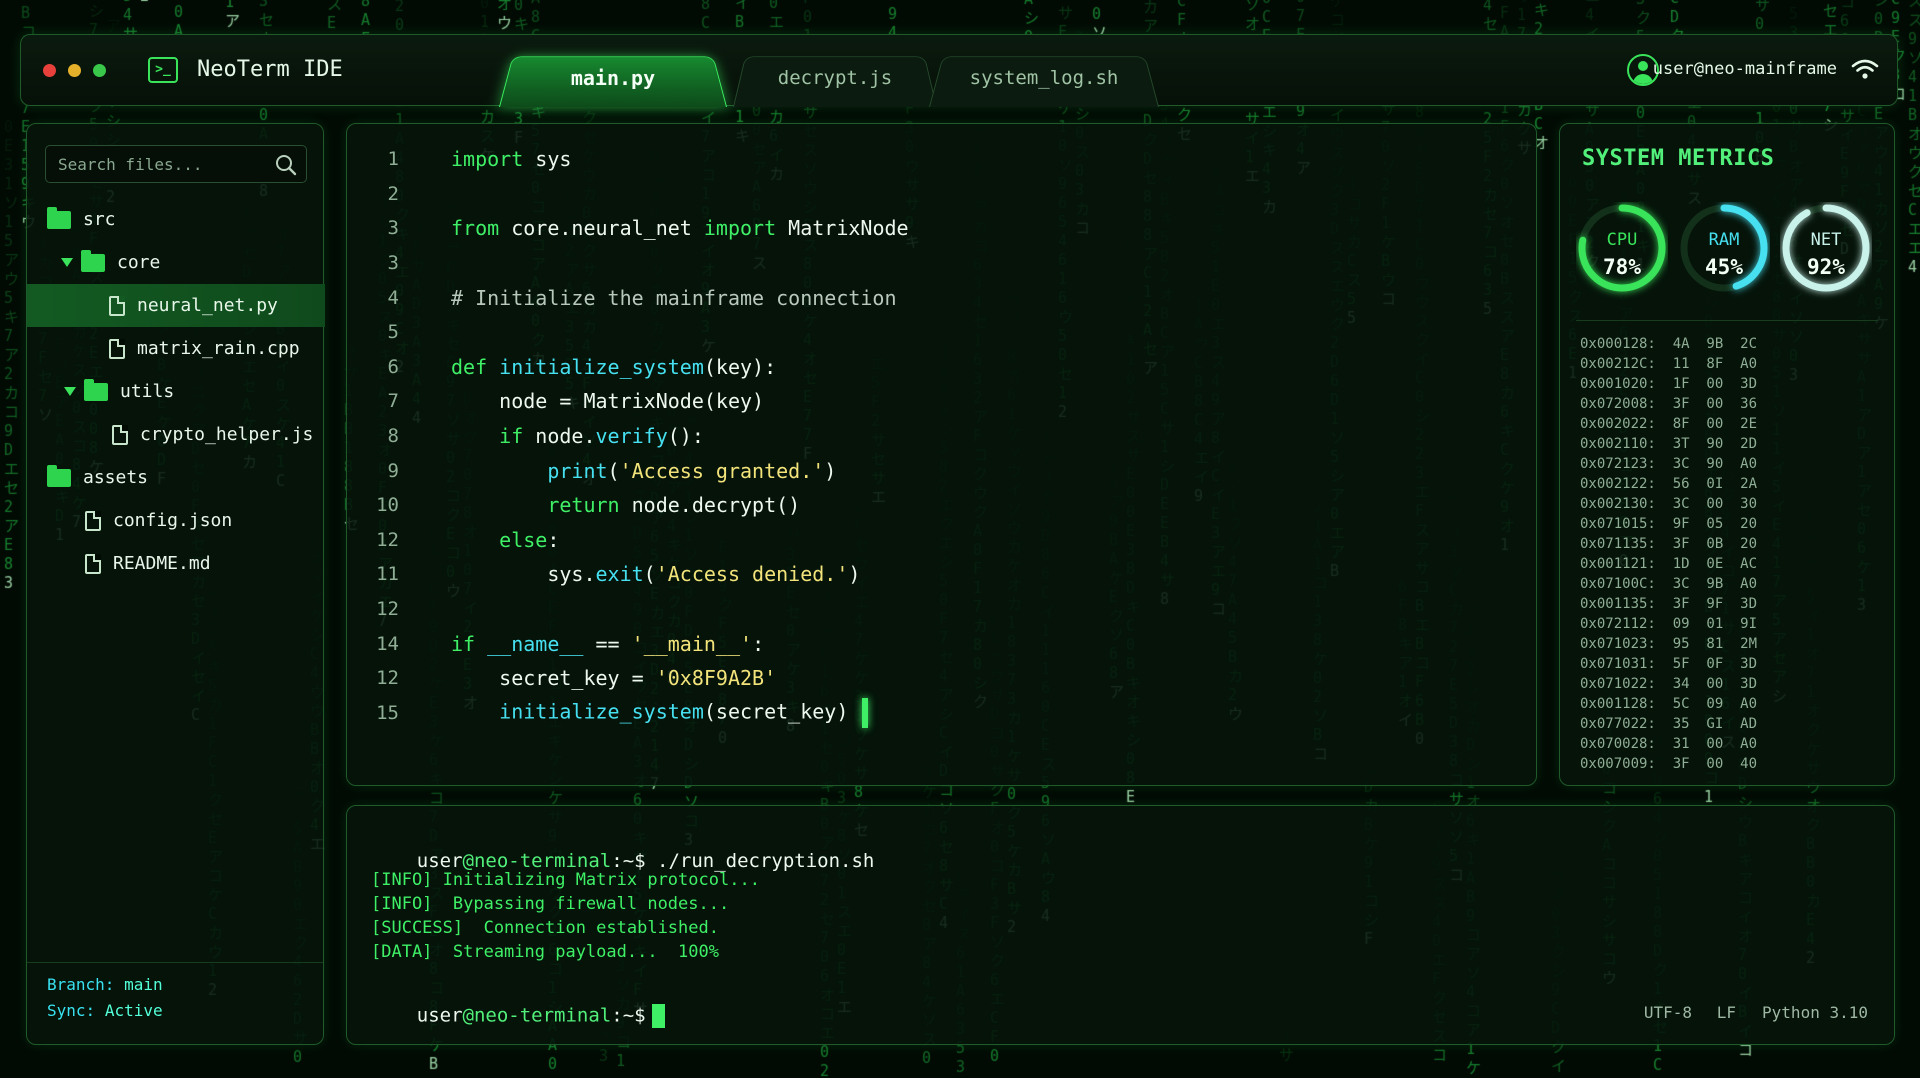 This screenshot has width=1920, height=1078. I want to click on hex-row: 0x077022: 35 GI AD, so click(1669, 724).